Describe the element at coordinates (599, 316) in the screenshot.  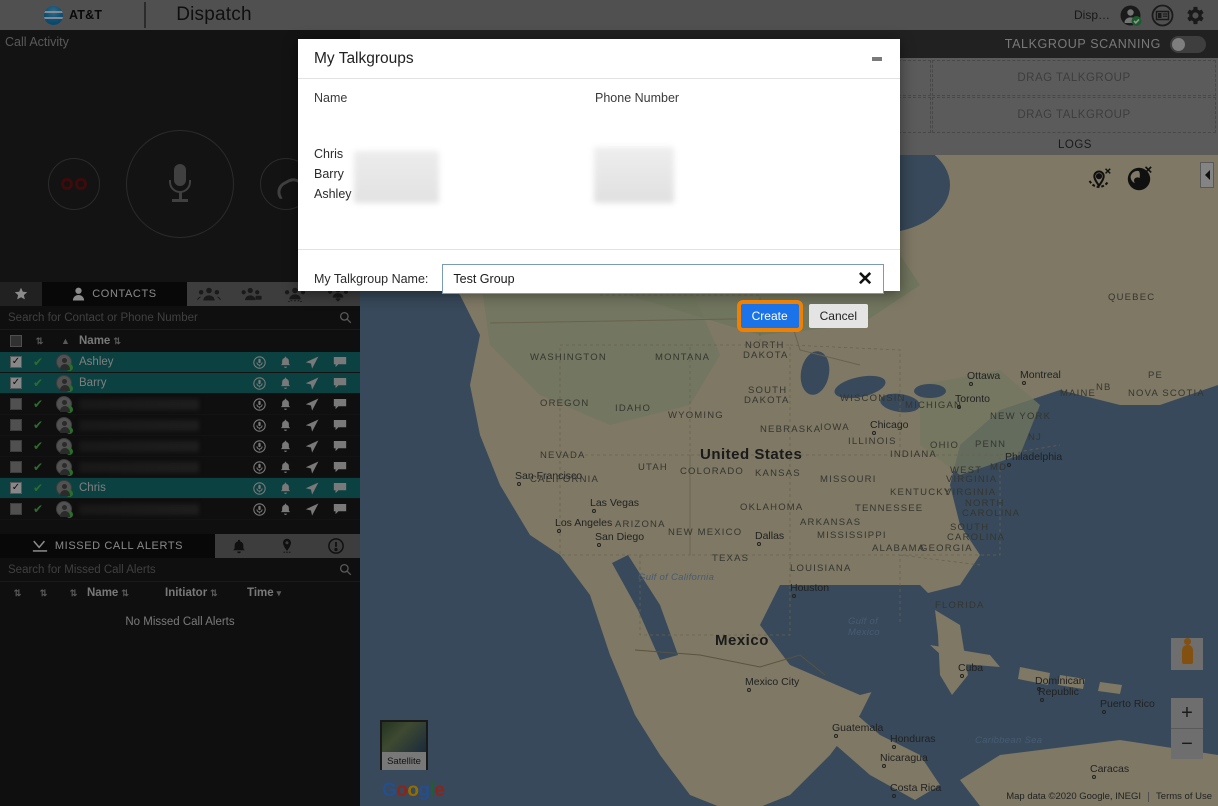
I see `dialog-buttons: Create Cancel` at that location.